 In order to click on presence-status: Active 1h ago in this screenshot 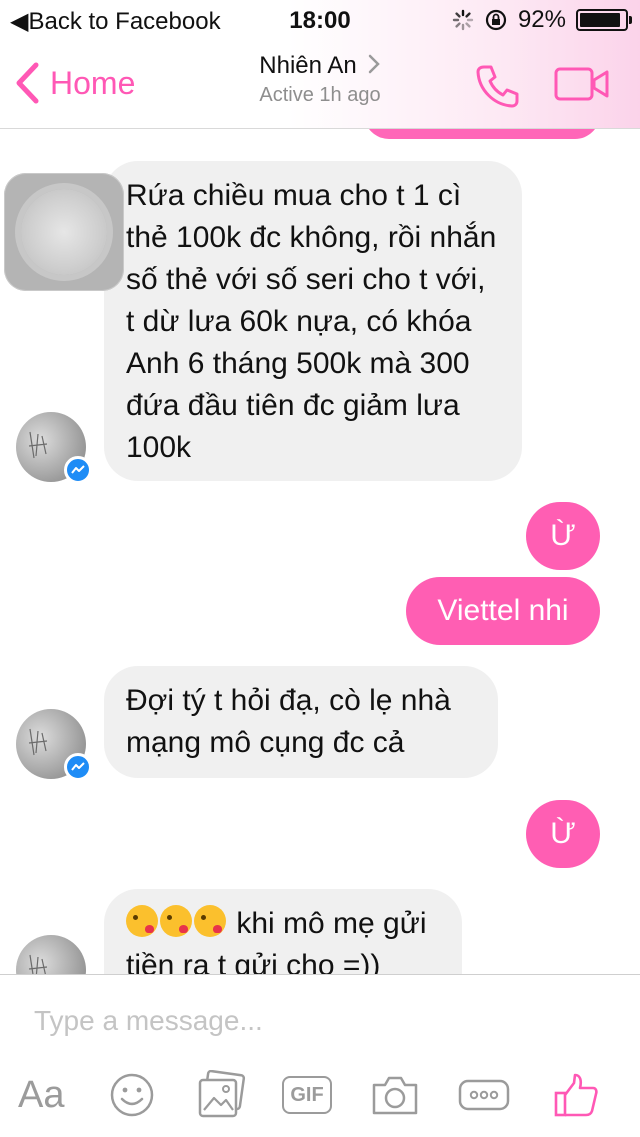, I will do `click(320, 95)`.